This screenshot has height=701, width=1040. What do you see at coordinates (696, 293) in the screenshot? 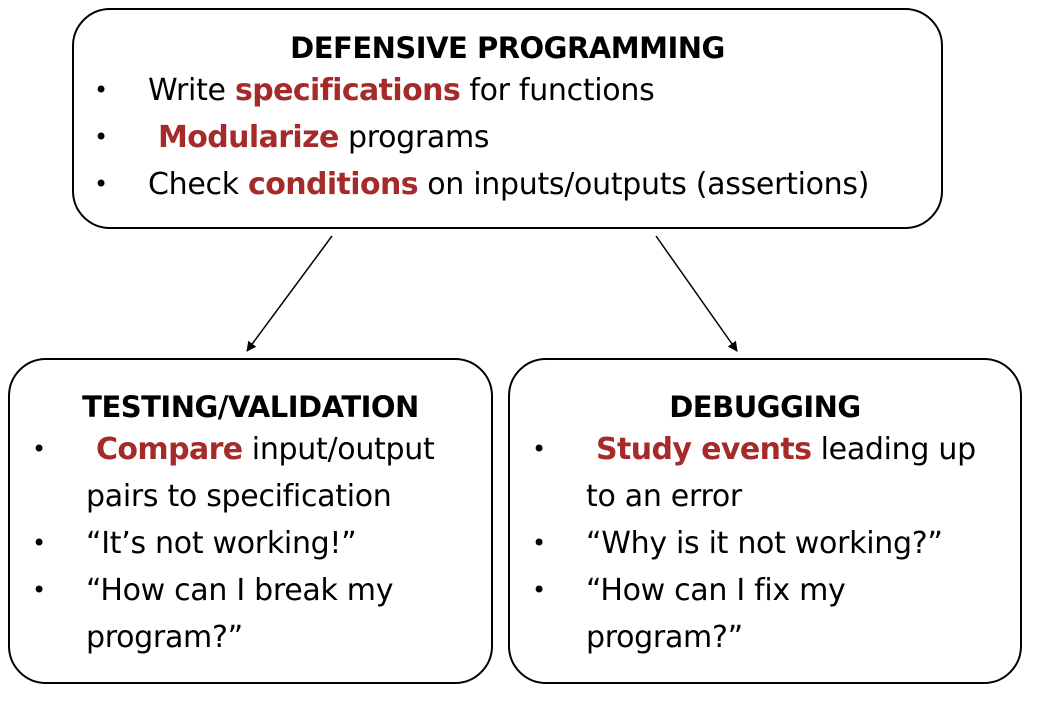
I see `arrow-to-debugging` at bounding box center [696, 293].